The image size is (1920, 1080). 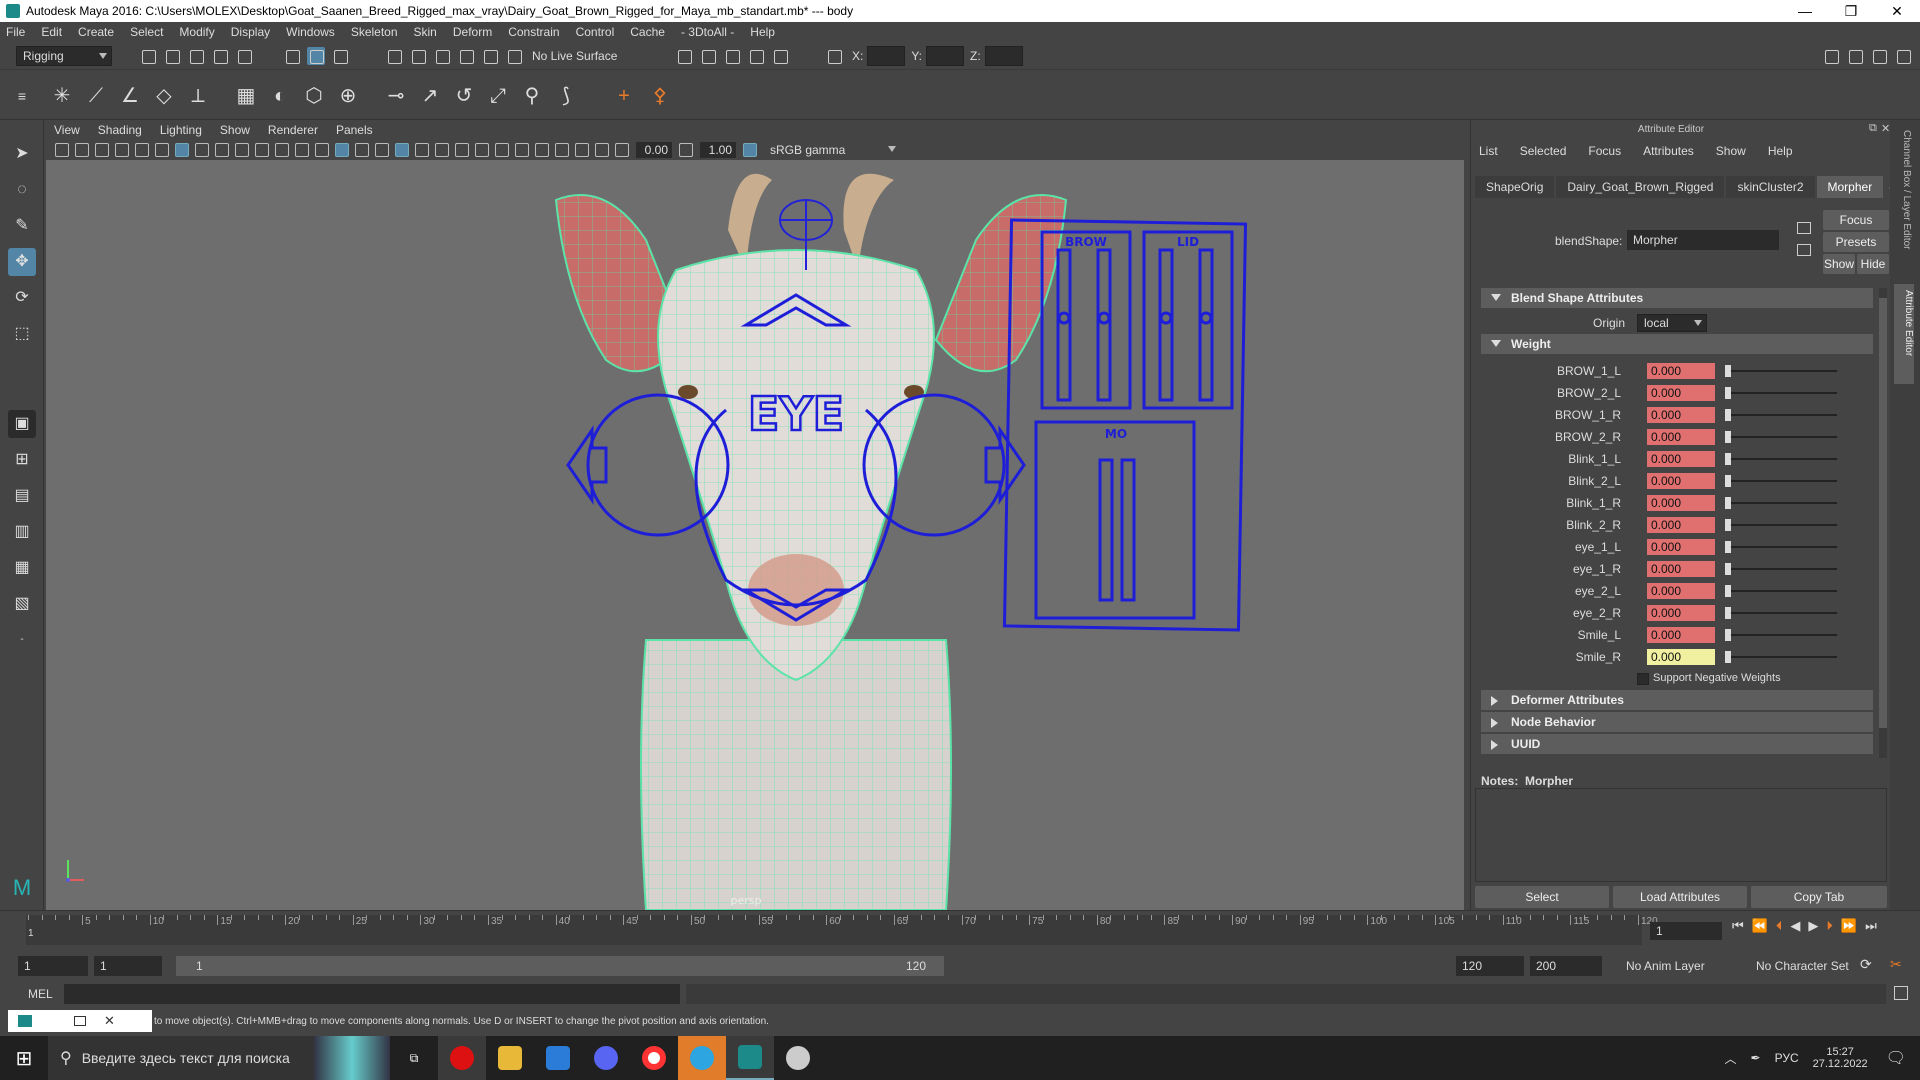 I want to click on close-small-icon: ✕, so click(x=109, y=1021).